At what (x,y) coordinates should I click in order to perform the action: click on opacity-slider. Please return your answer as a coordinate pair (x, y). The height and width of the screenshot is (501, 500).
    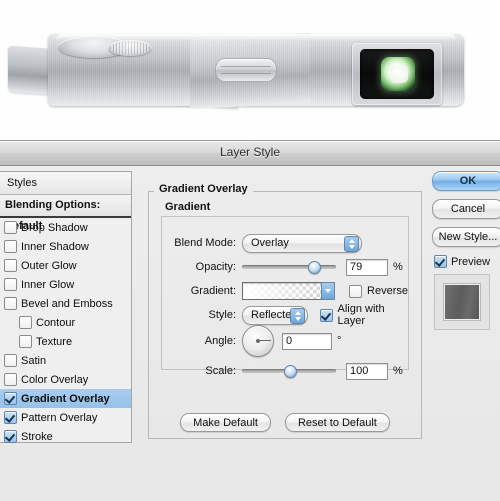
    Looking at the image, I should click on (289, 267).